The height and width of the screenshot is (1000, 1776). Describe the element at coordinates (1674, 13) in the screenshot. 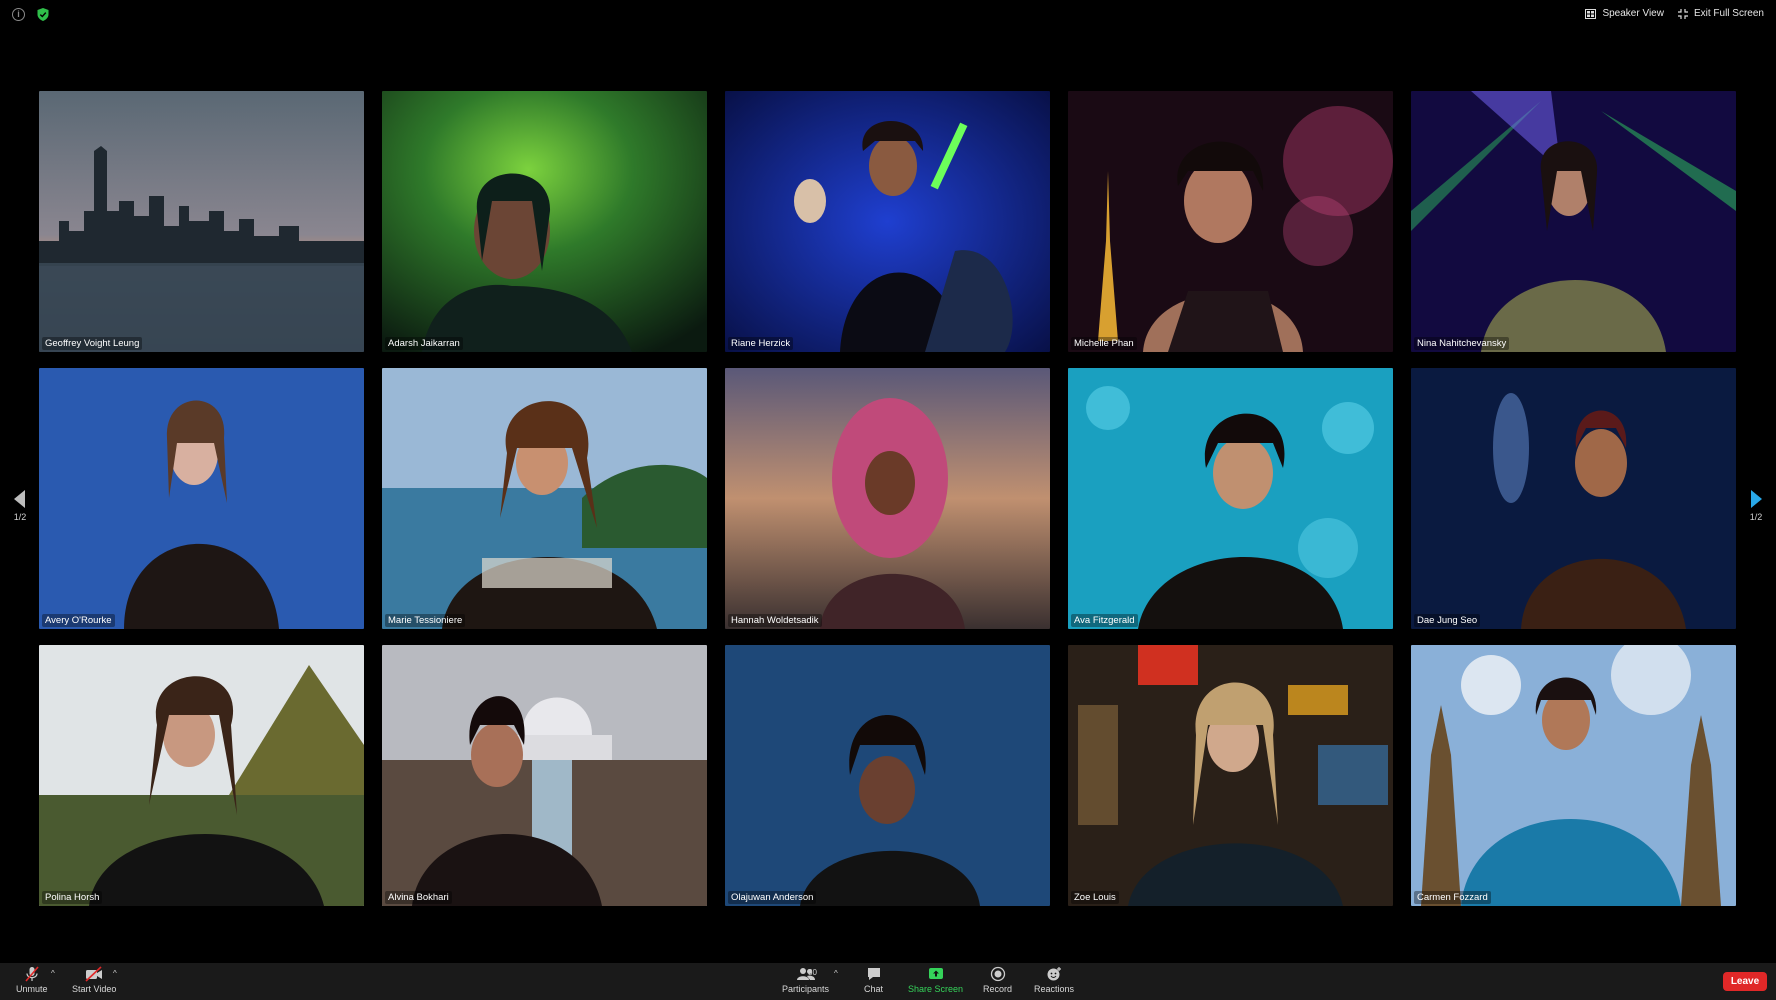

I see `view-controls: Speaker View Exit Full Screen` at that location.